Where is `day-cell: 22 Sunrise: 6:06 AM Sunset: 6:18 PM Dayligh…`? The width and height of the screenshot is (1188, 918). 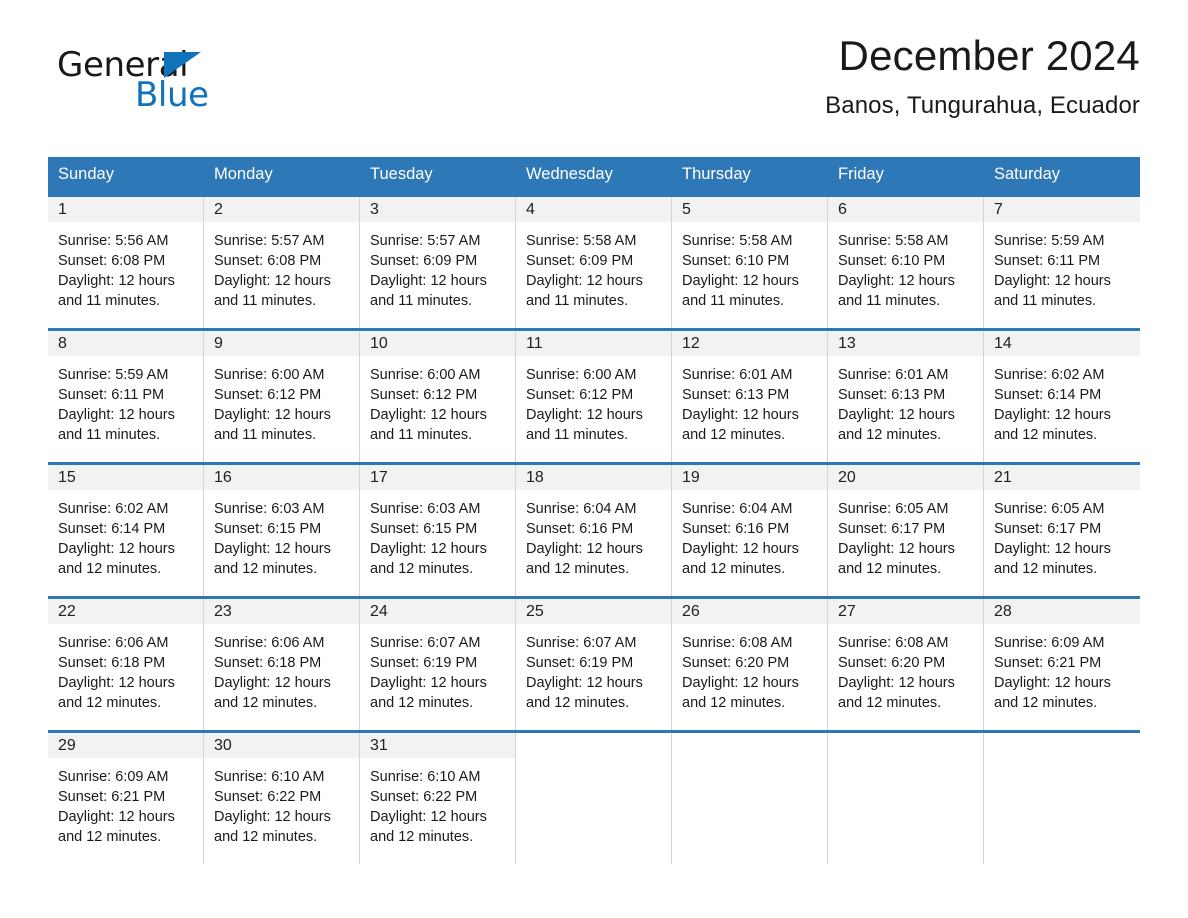 day-cell: 22 Sunrise: 6:06 AM Sunset: 6:18 PM Dayligh… is located at coordinates (126, 664).